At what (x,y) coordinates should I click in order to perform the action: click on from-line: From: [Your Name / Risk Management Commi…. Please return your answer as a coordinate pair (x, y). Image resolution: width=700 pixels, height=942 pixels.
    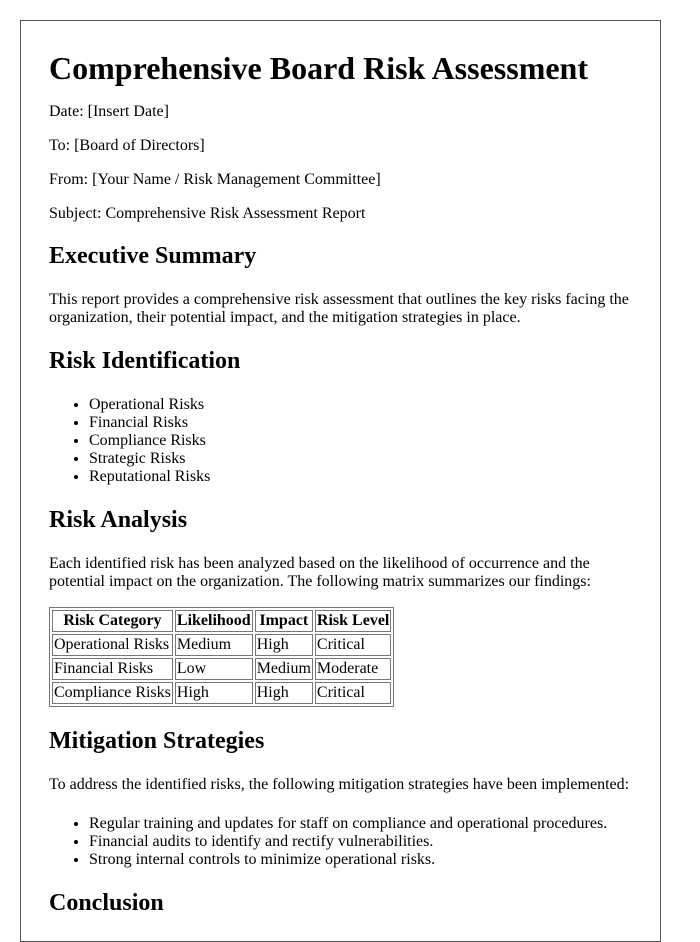
    Looking at the image, I should click on (215, 179).